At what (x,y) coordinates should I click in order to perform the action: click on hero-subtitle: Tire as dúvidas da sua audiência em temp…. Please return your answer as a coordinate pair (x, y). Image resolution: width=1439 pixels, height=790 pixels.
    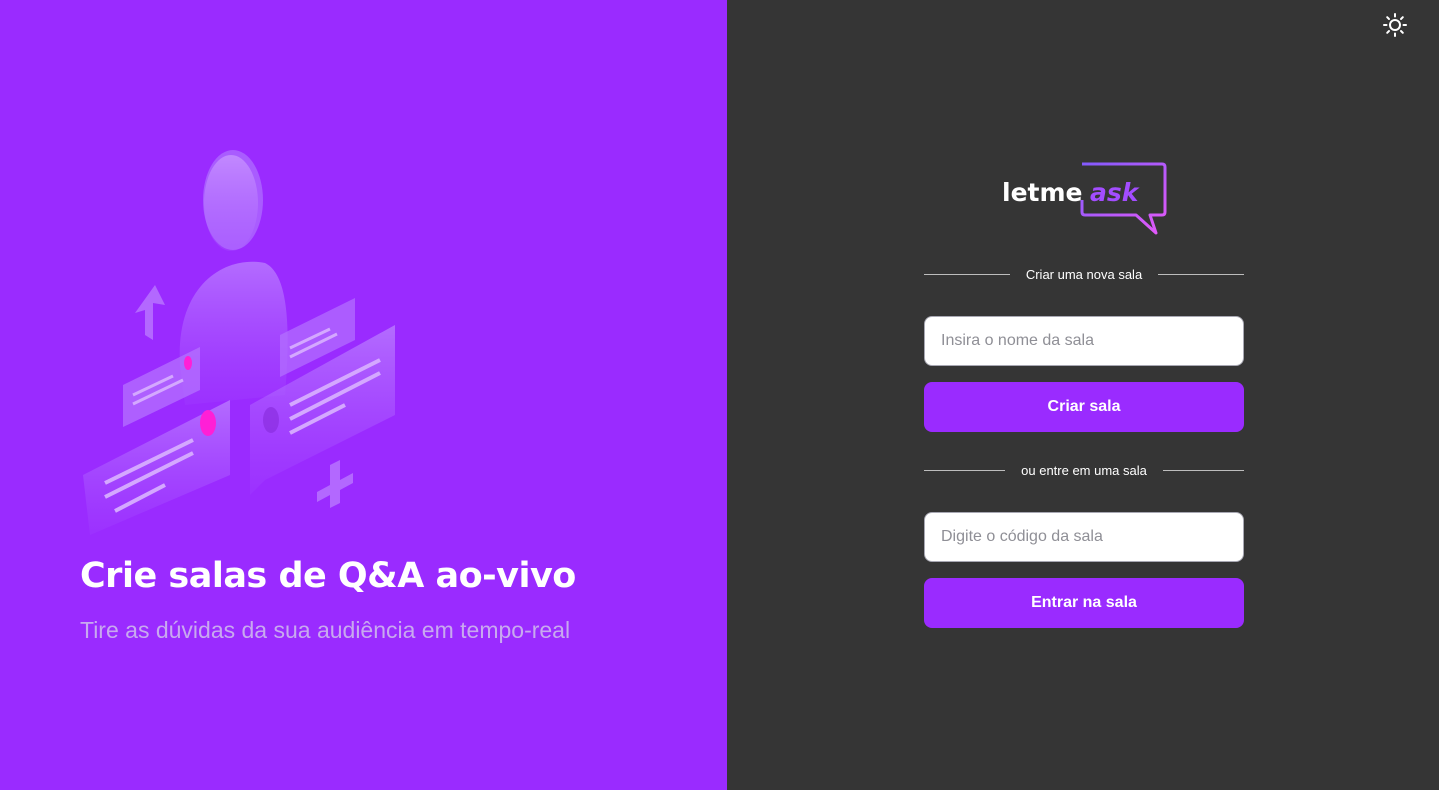
    Looking at the image, I should click on (325, 630).